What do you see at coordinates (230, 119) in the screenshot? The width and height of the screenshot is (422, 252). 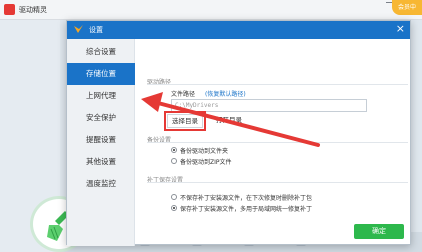 I see `annotation-arrow-icon` at bounding box center [230, 119].